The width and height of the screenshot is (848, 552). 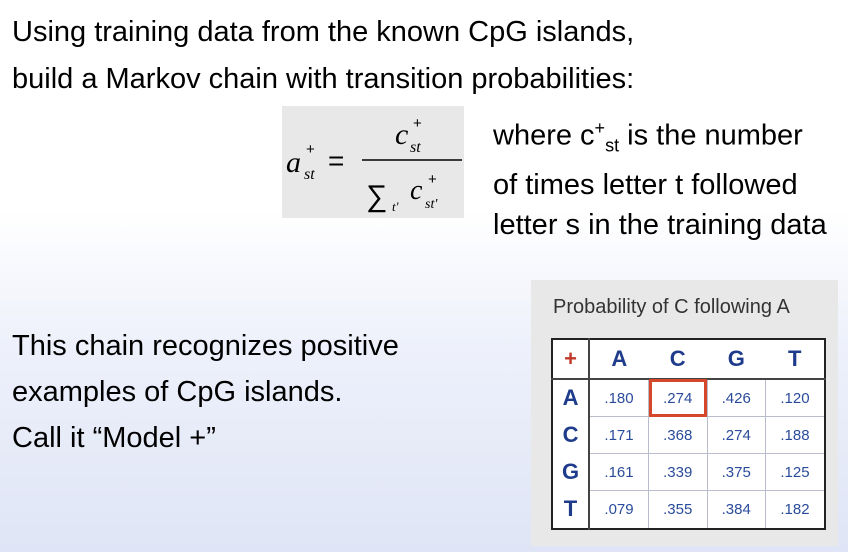 I want to click on formula-lhs-base: a, so click(x=293, y=162).